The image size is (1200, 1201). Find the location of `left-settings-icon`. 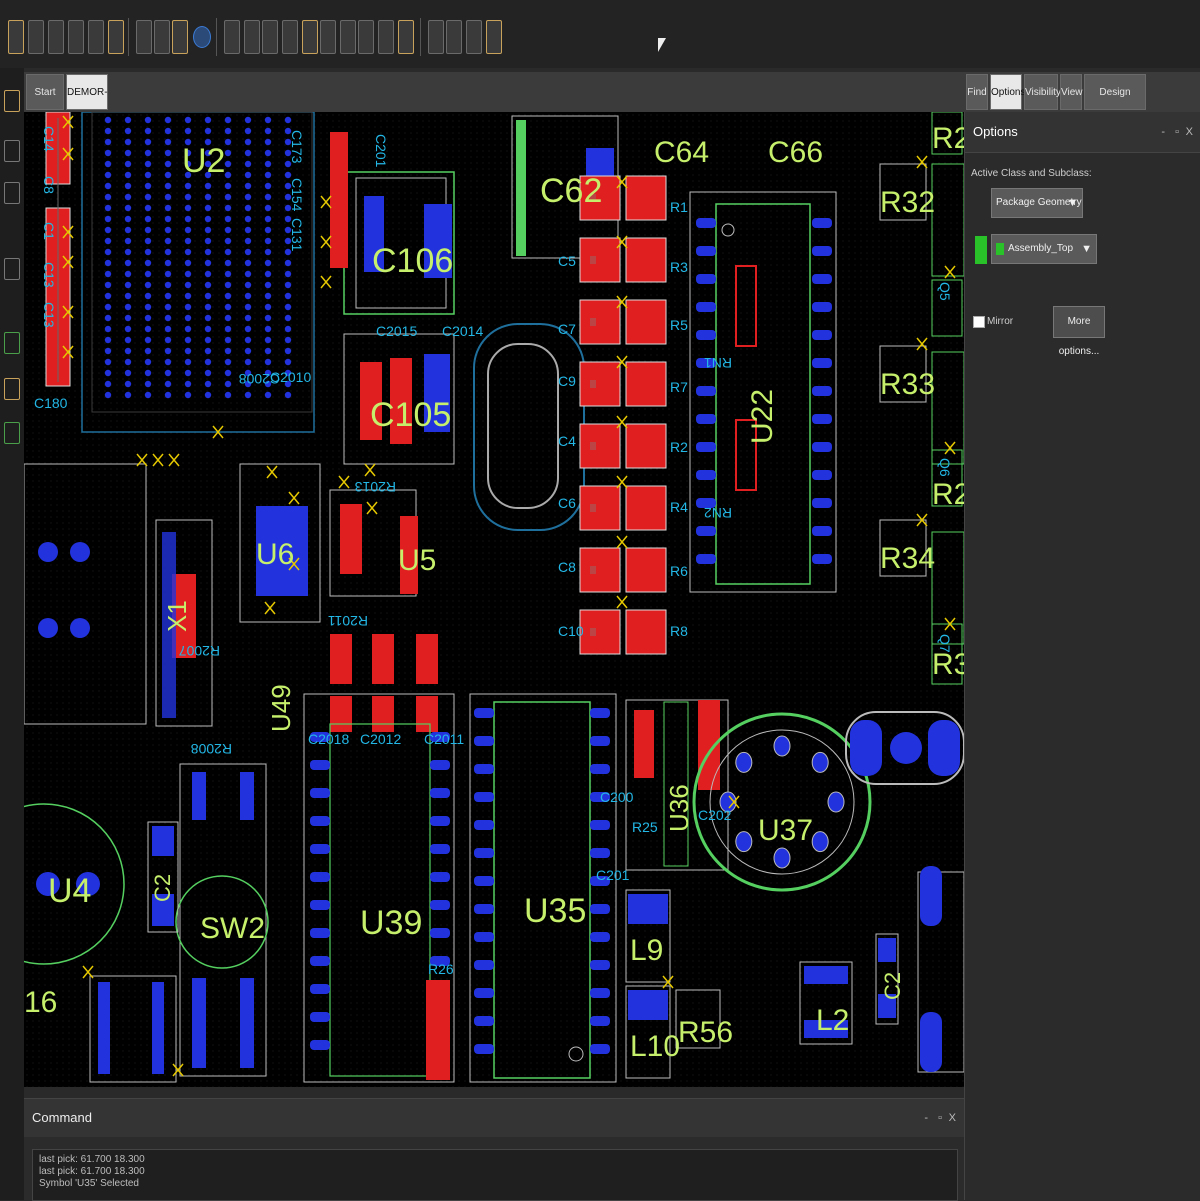

left-settings-icon is located at coordinates (12, 389).